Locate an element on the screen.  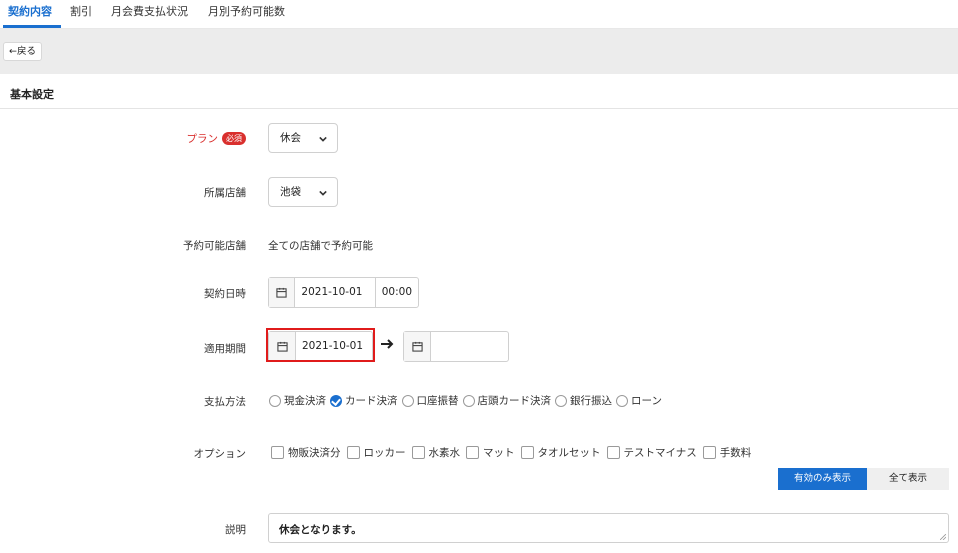
payment-label: 支払方法 is located at coordinates (225, 402).